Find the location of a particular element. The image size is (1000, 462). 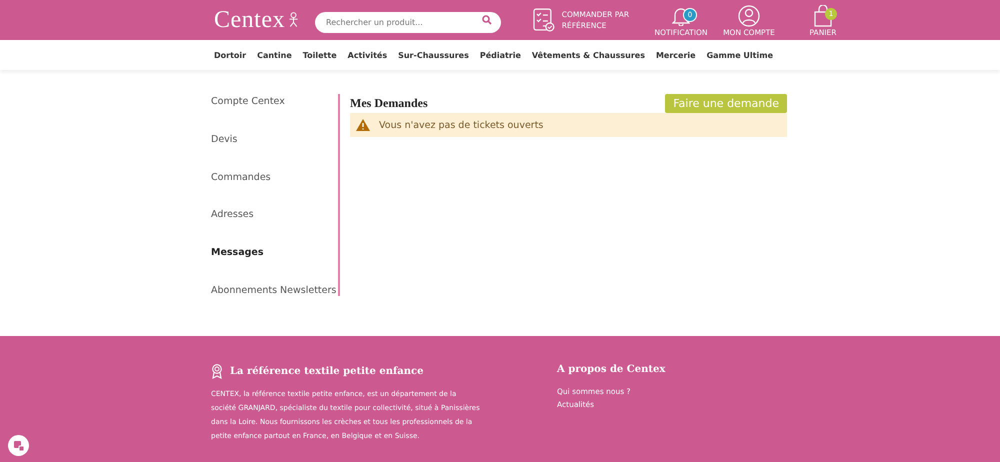

chat-button is located at coordinates (18, 445).